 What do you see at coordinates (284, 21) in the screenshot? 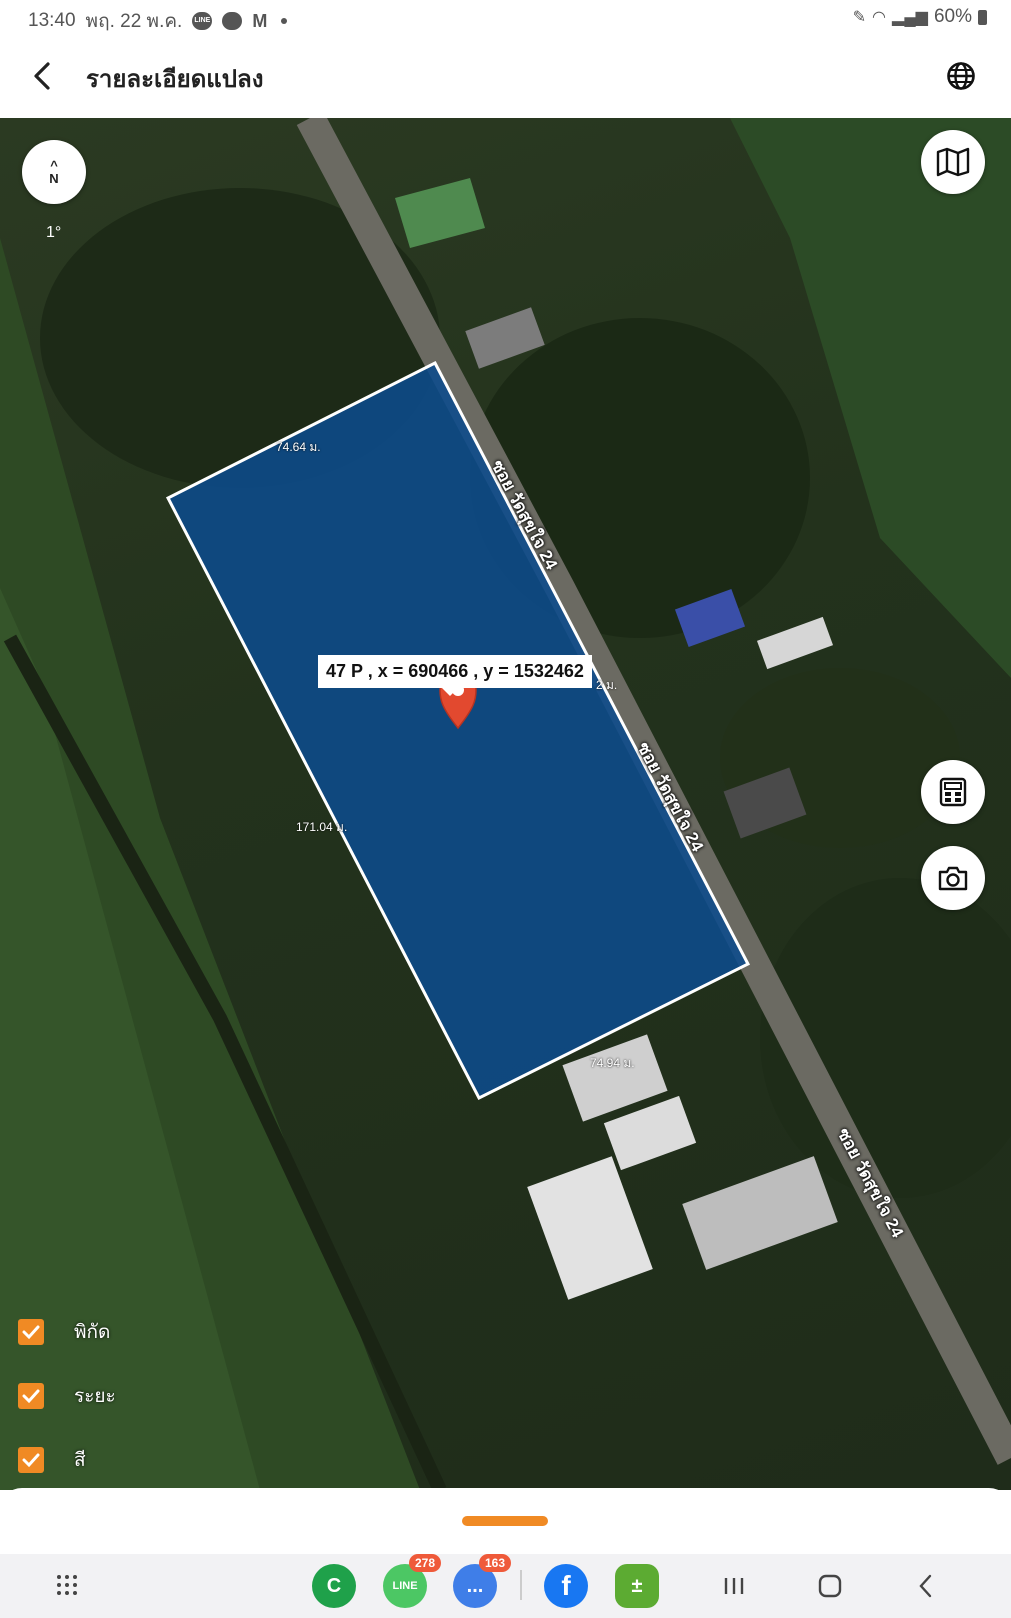
I see `more-notifications-icon` at bounding box center [284, 21].